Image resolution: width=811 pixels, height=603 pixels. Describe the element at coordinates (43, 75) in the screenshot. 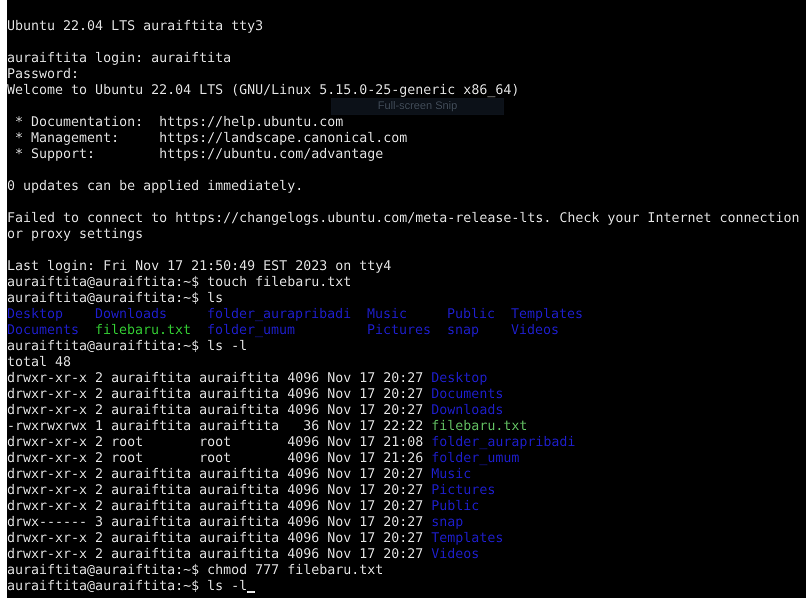

I see `terminal-line: Password:` at that location.